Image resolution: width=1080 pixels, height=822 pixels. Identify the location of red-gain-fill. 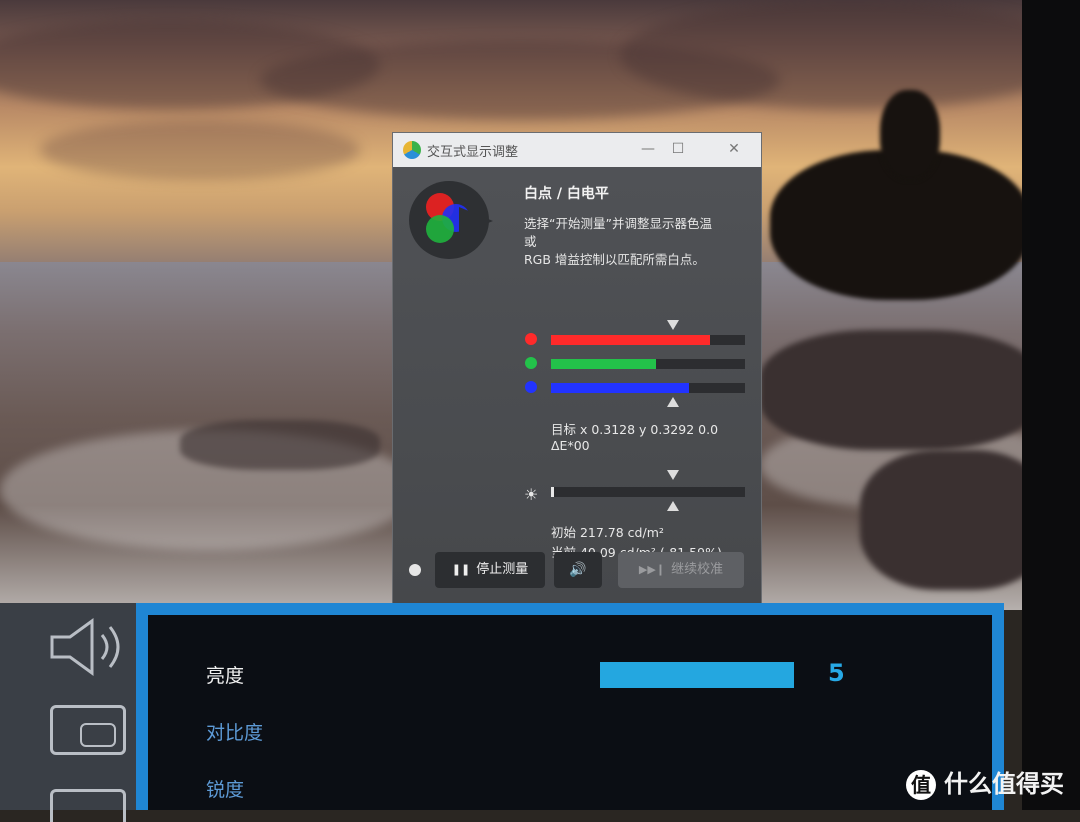
(631, 340).